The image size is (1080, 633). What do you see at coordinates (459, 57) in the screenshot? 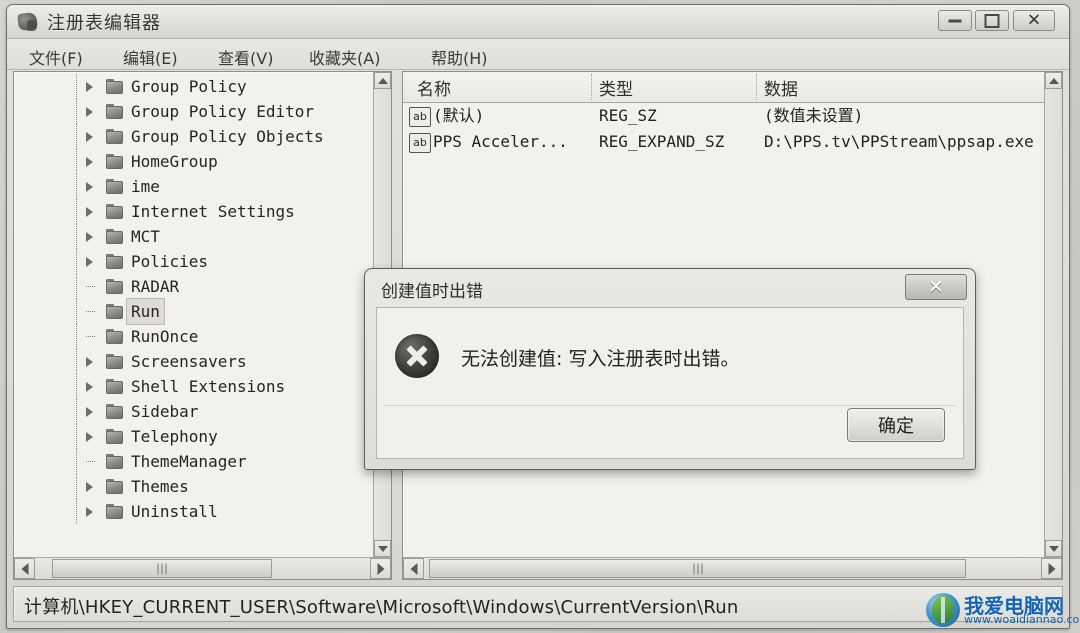
I see `menu-help: 帮助(H)` at bounding box center [459, 57].